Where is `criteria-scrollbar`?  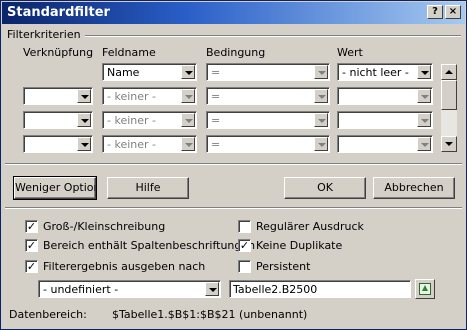
criteria-scrollbar is located at coordinates (449, 108).